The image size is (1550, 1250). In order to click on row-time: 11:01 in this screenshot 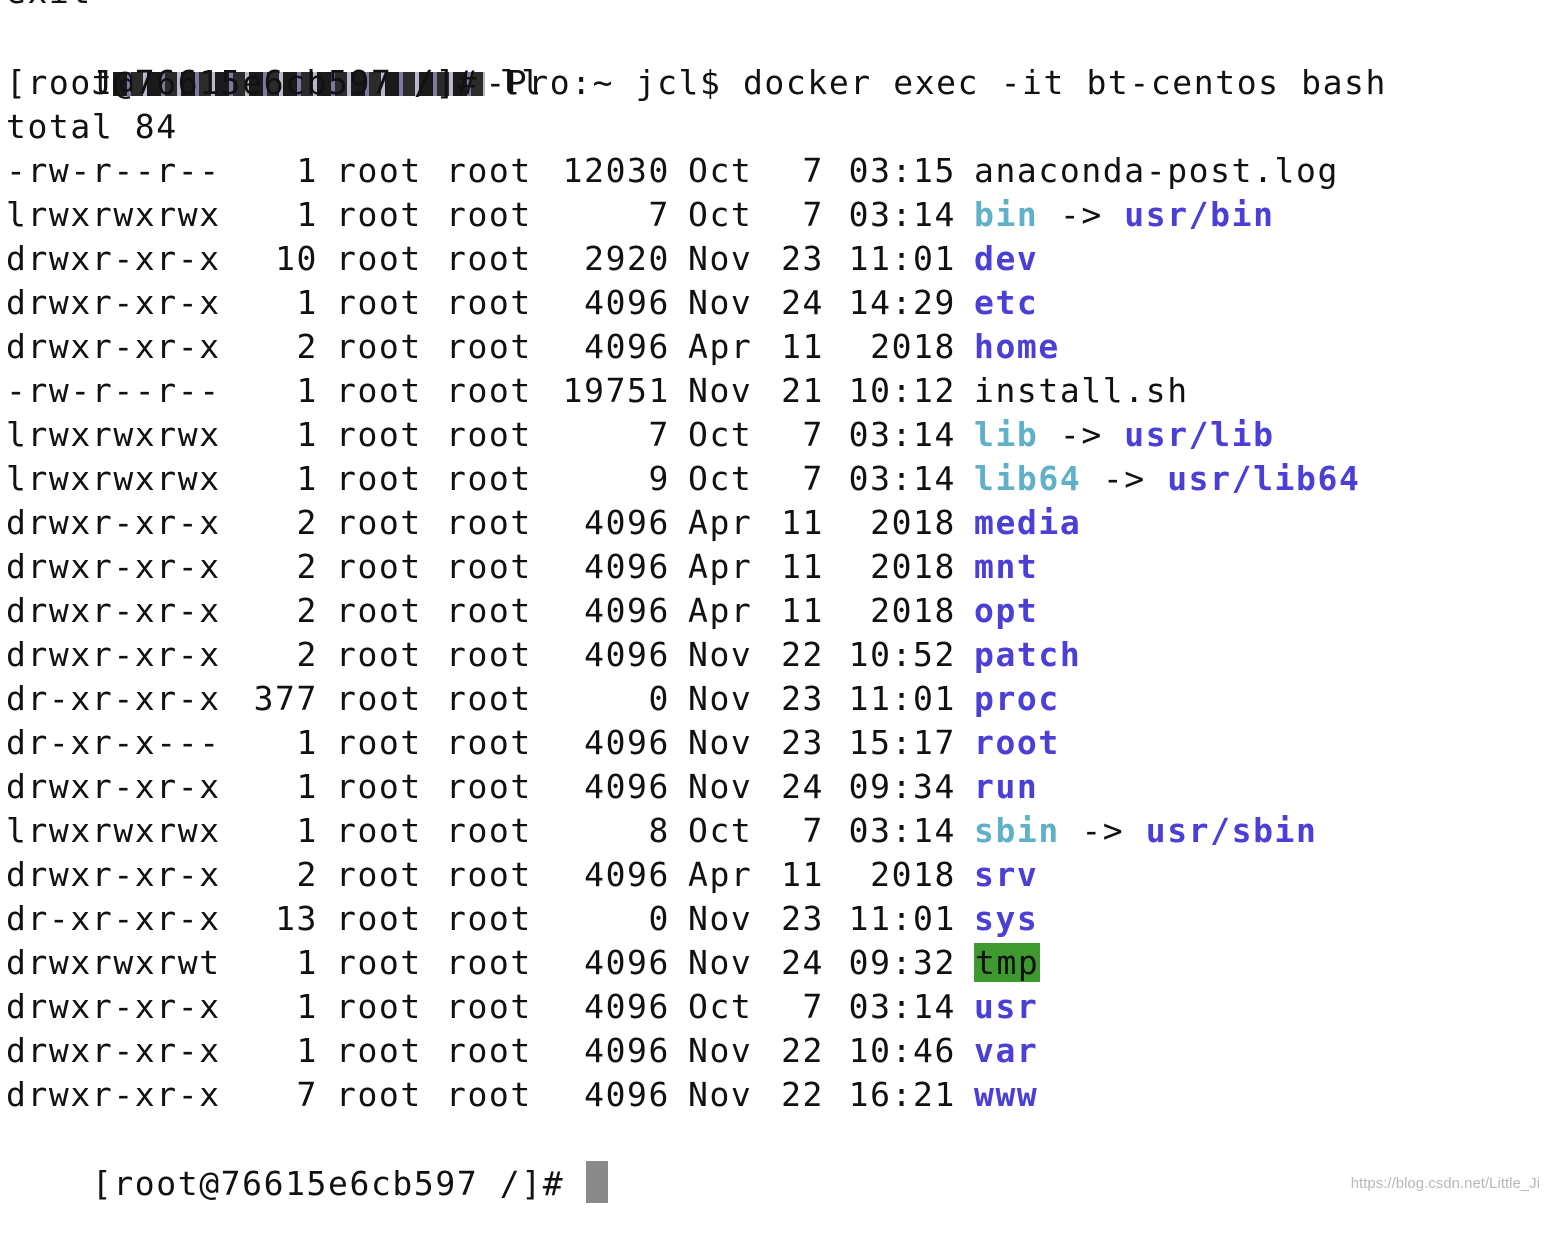, I will do `click(902, 698)`.